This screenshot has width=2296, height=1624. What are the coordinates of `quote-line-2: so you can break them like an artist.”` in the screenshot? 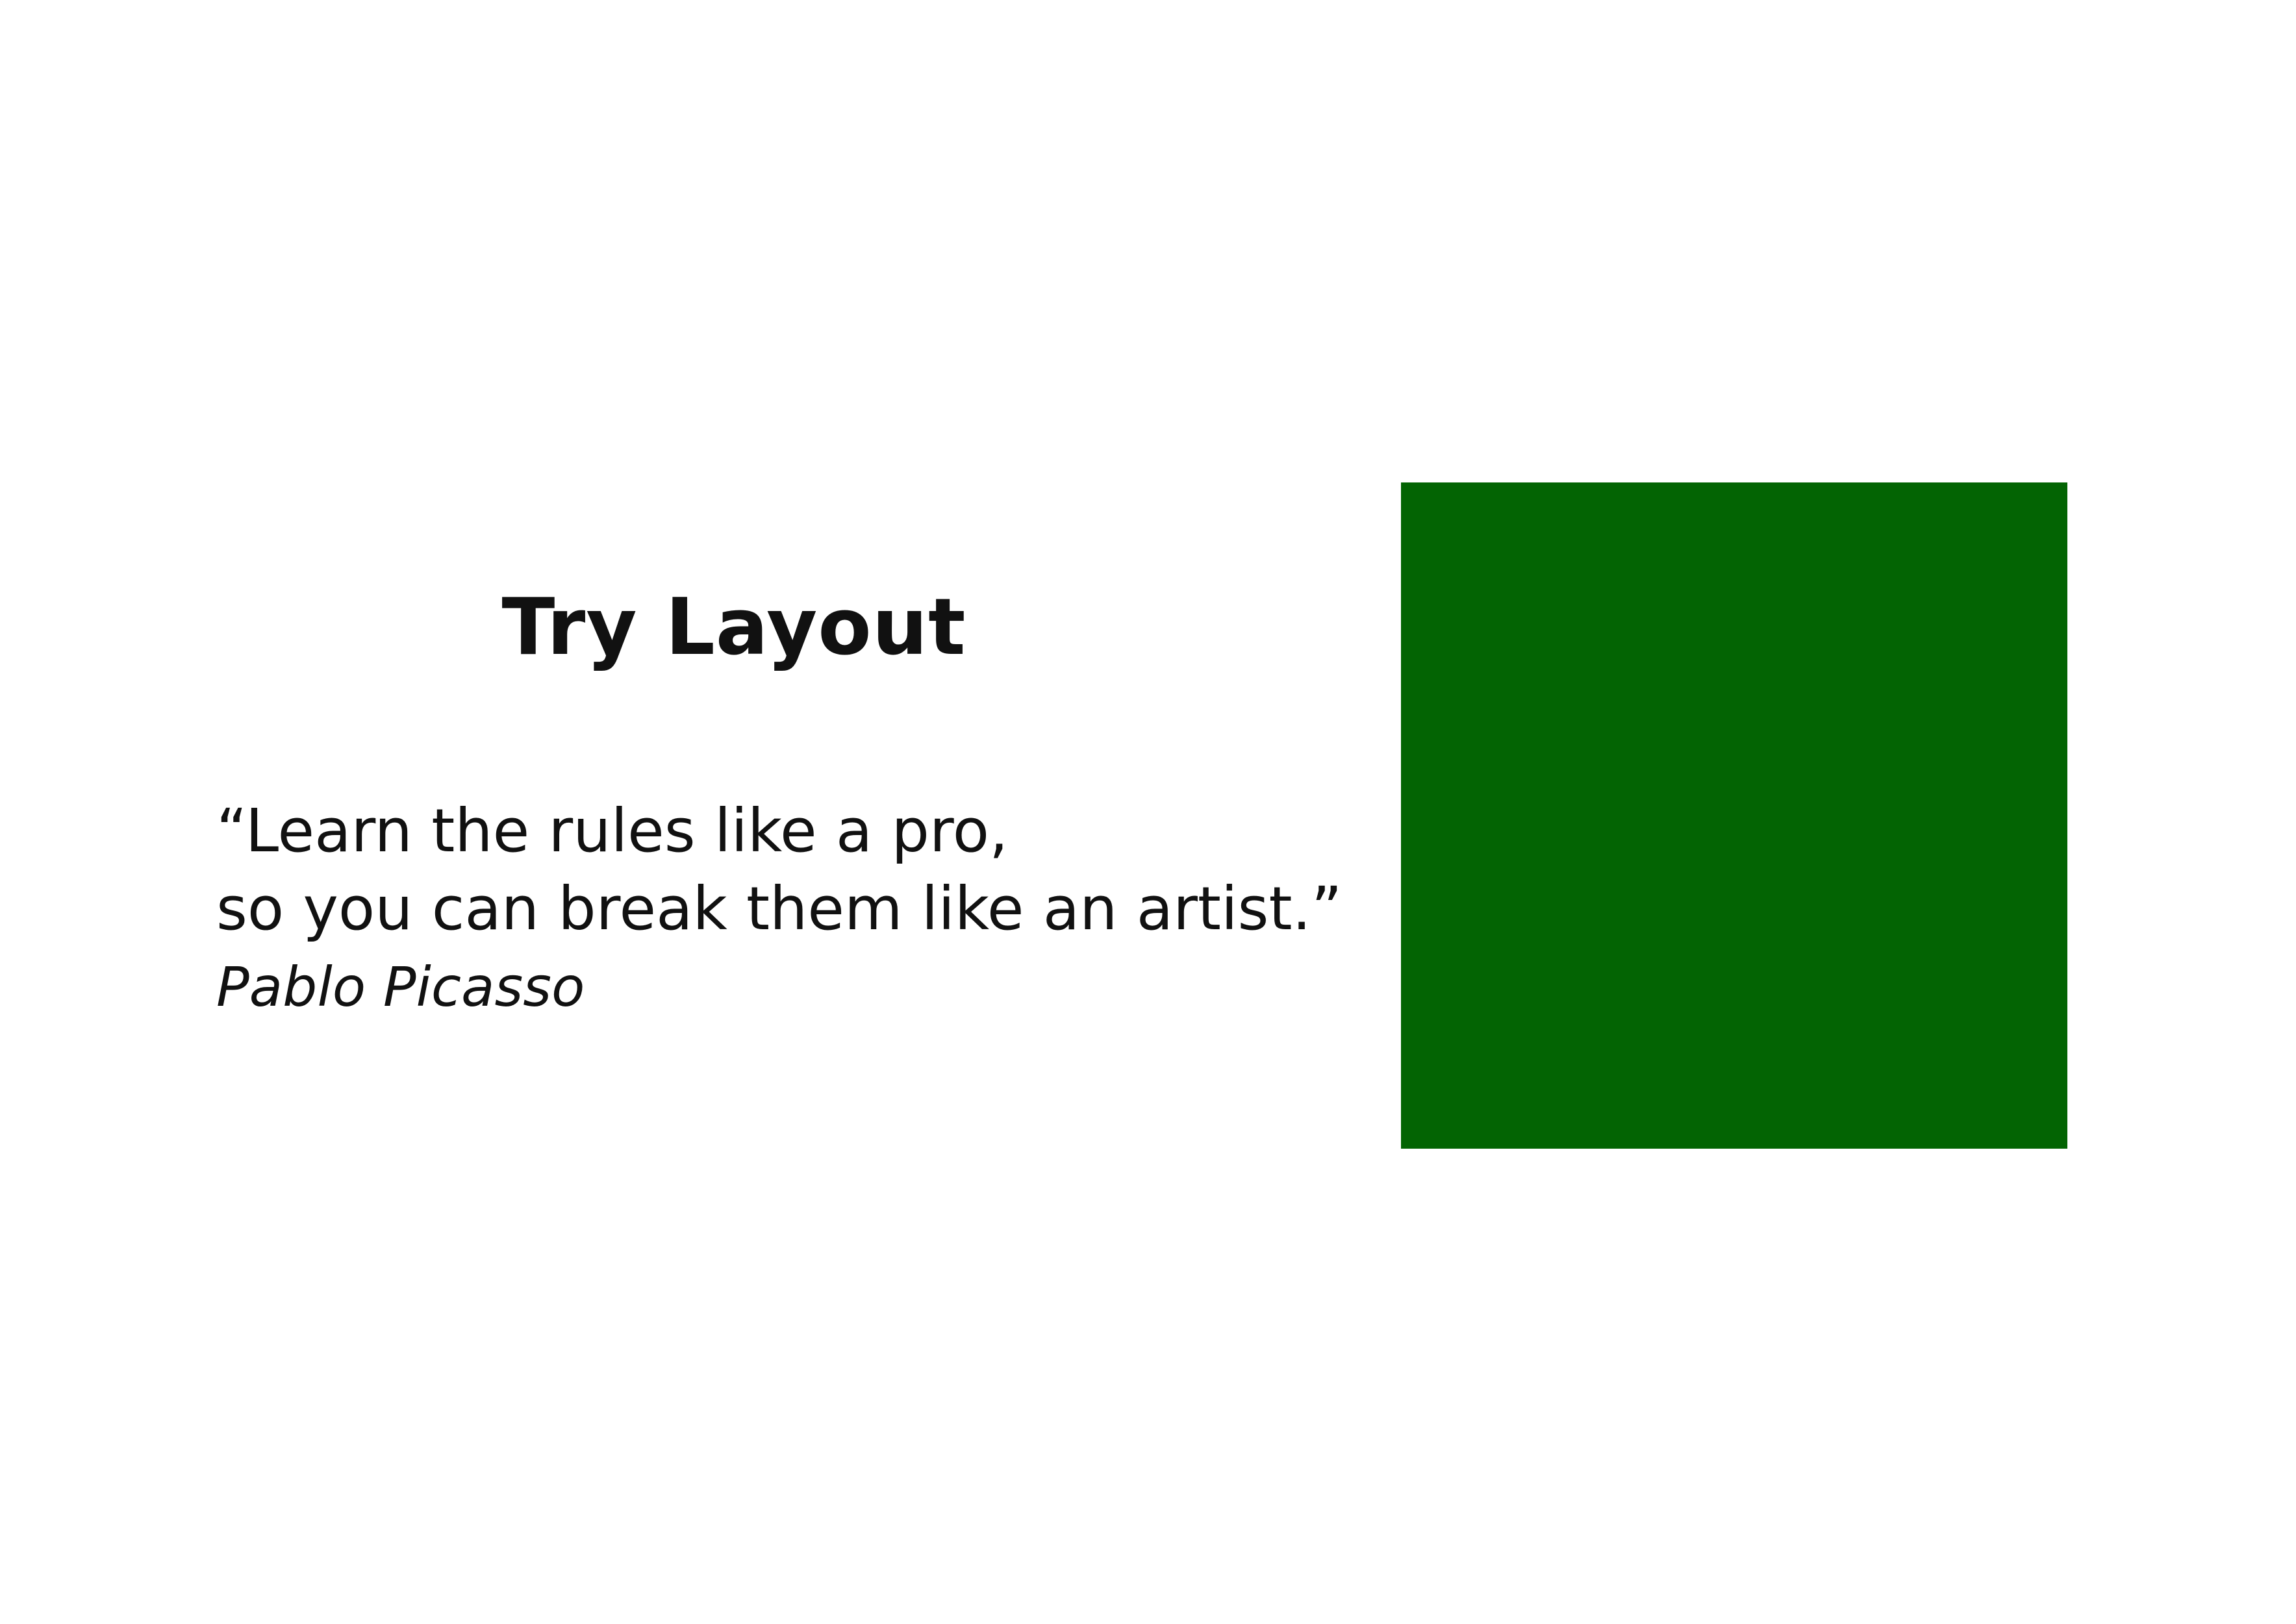 It's located at (779, 908).